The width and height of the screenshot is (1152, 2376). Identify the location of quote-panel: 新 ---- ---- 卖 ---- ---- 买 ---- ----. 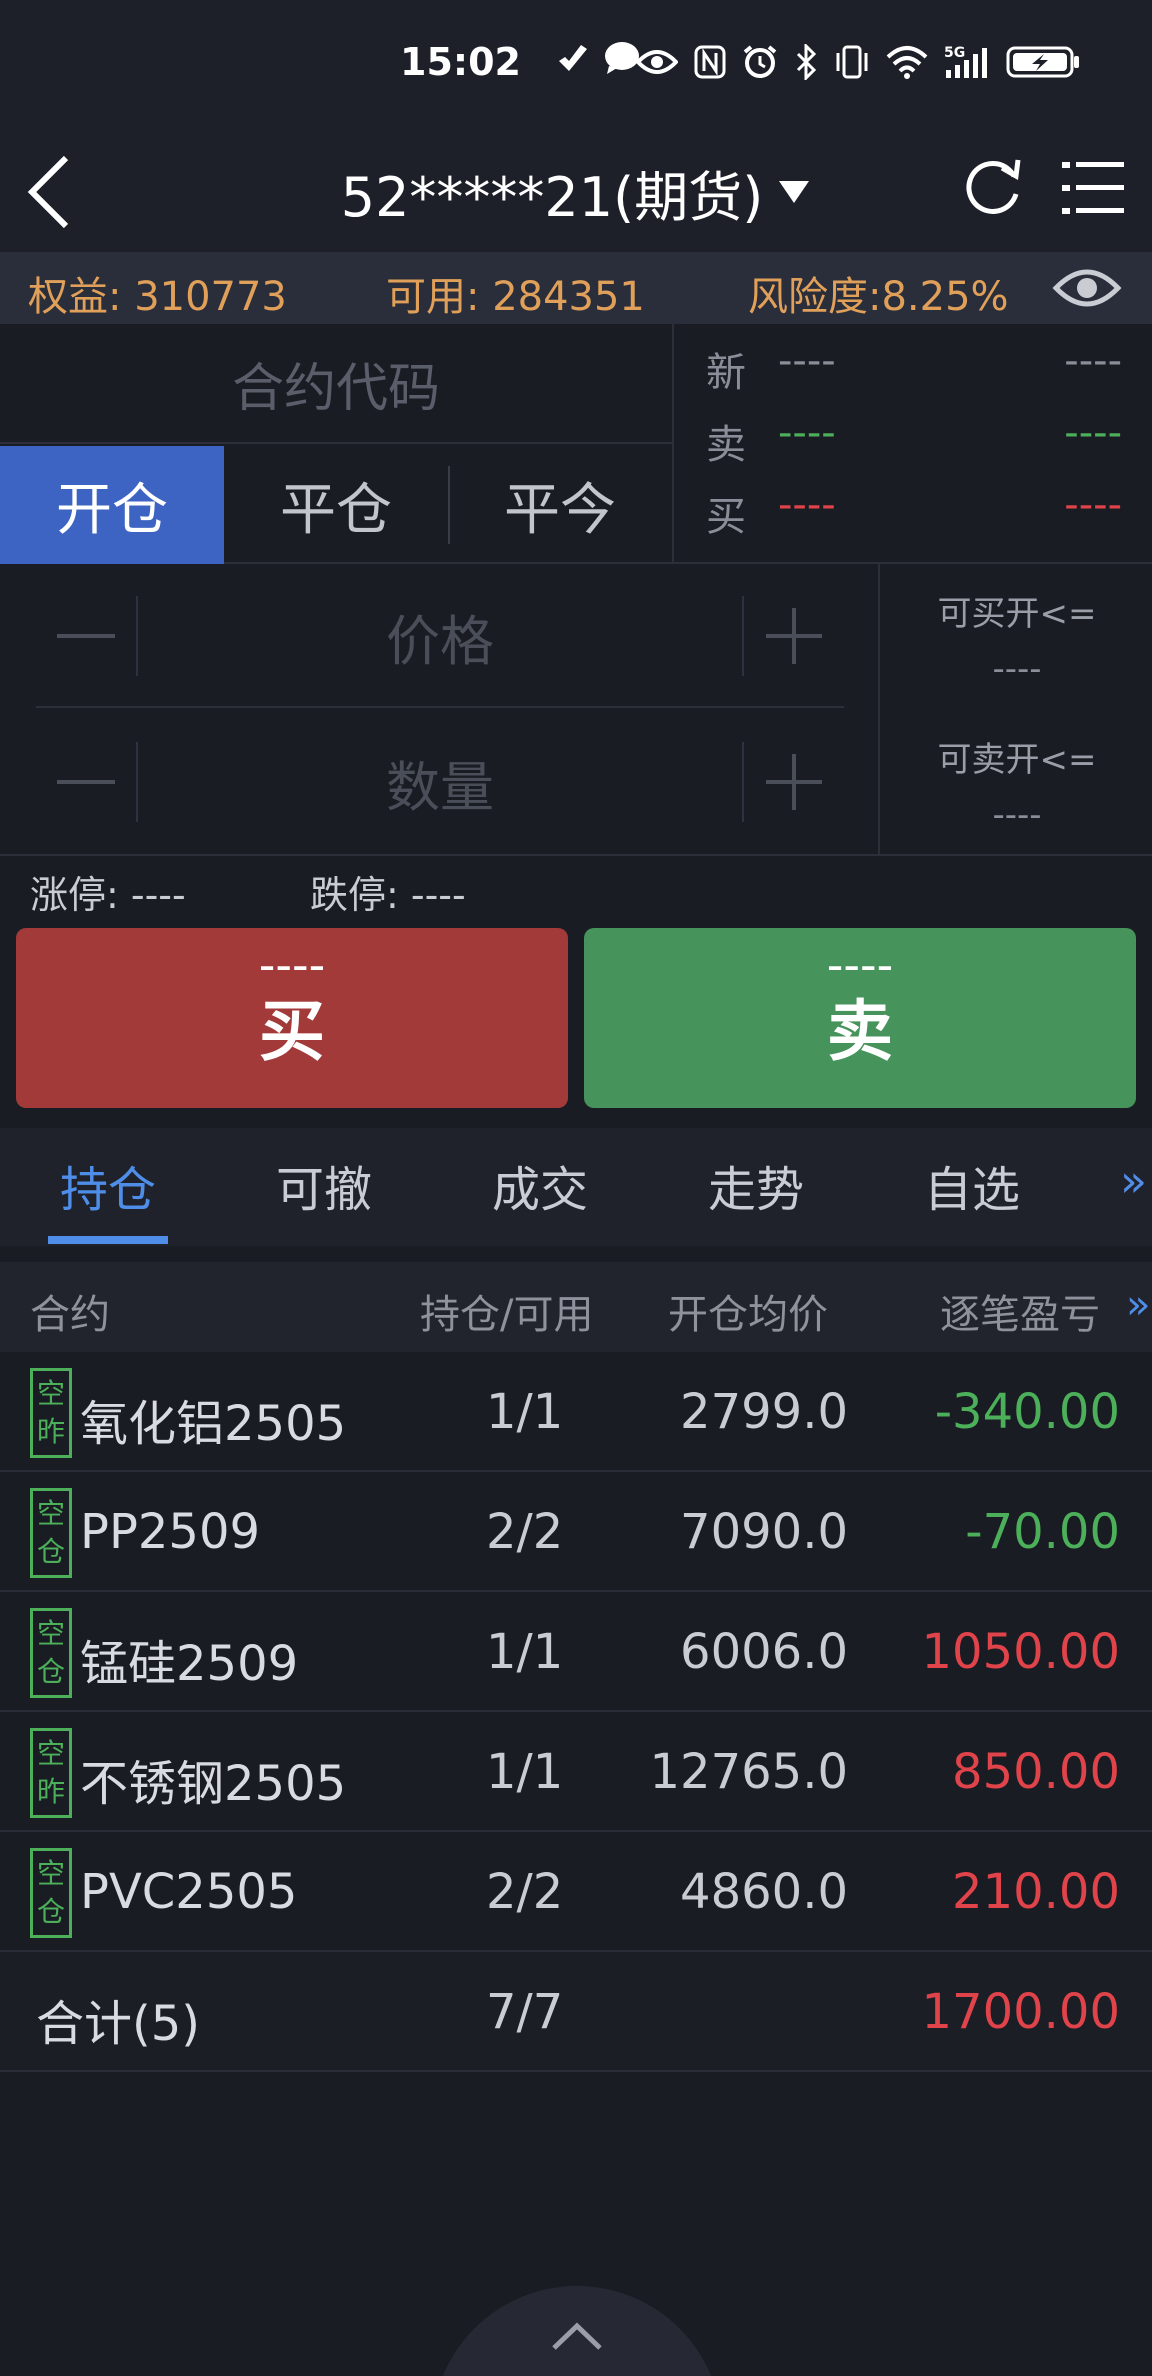
(912, 444).